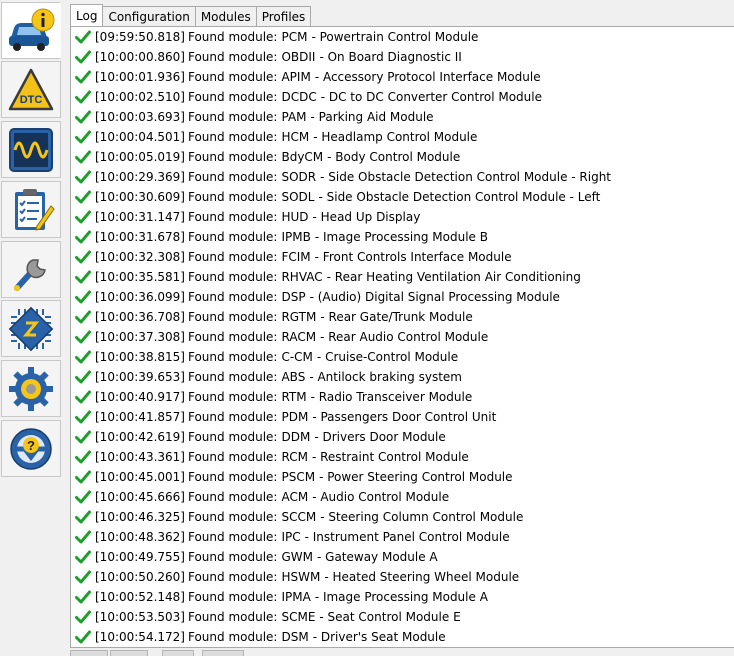  Describe the element at coordinates (140, 397) in the screenshot. I see `log-timestamp: [10:00:40.917]` at that location.